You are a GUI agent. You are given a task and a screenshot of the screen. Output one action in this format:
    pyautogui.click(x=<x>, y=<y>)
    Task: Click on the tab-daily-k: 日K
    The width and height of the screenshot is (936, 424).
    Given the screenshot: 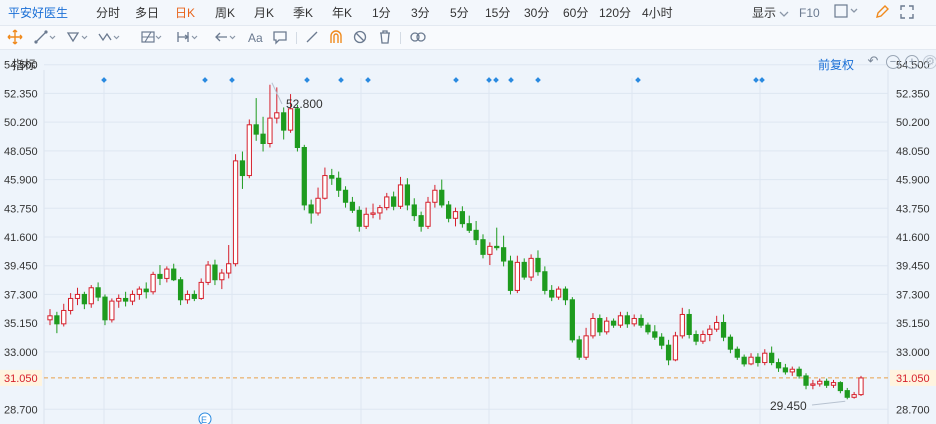 What is the action you would take?
    pyautogui.click(x=185, y=13)
    